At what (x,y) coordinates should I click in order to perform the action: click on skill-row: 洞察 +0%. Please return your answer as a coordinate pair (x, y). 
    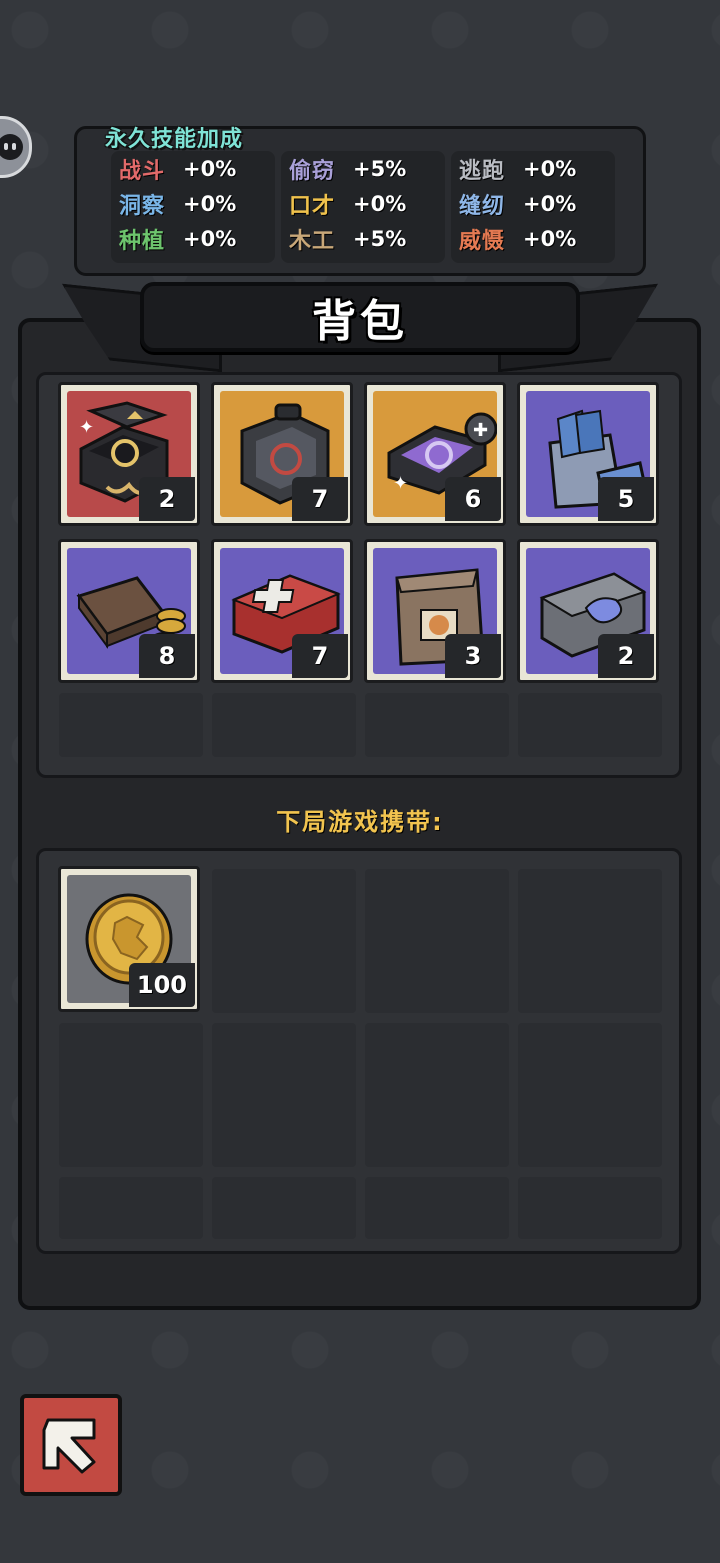
    Looking at the image, I should click on (193, 203).